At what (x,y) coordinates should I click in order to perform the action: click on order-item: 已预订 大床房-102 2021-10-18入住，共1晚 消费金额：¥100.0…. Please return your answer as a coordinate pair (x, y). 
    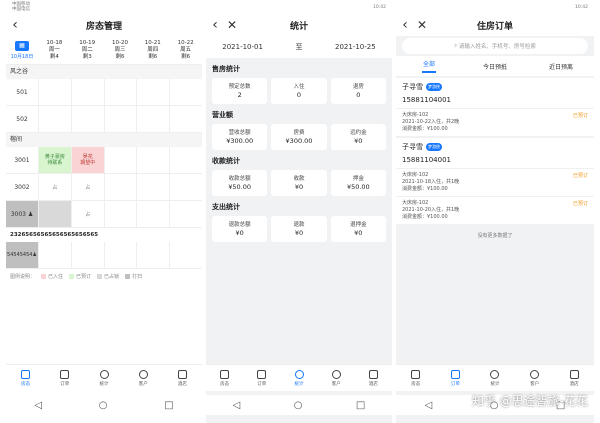
    Looking at the image, I should click on (495, 182).